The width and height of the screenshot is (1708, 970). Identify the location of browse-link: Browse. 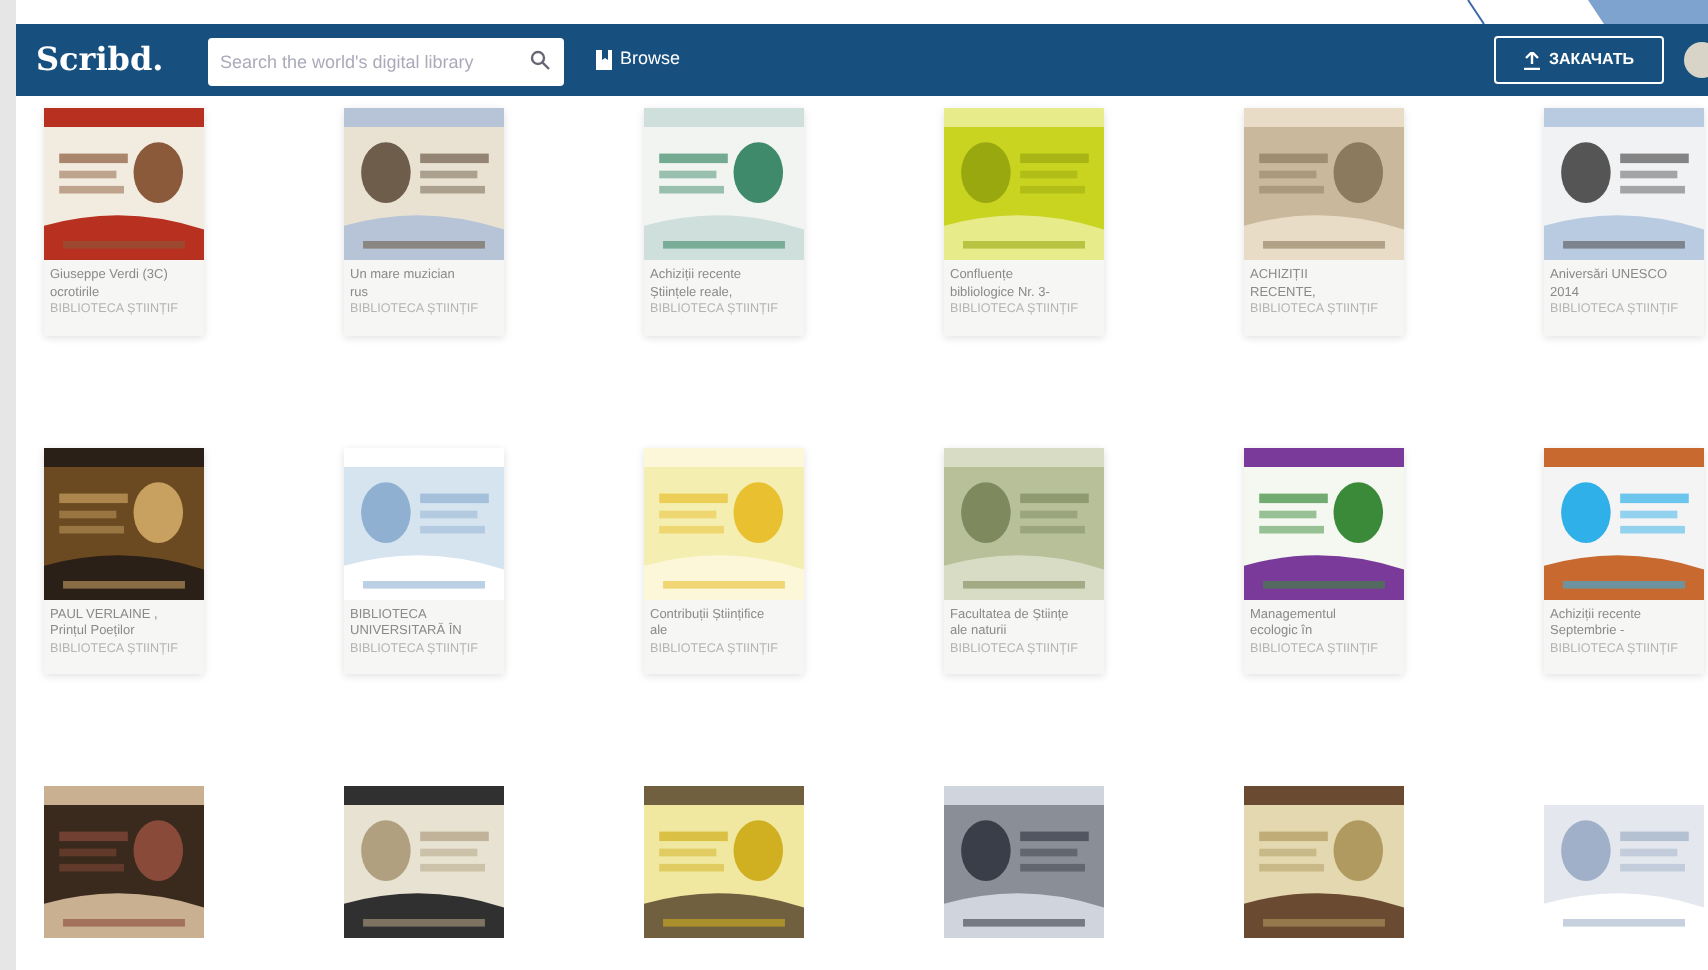
(638, 60).